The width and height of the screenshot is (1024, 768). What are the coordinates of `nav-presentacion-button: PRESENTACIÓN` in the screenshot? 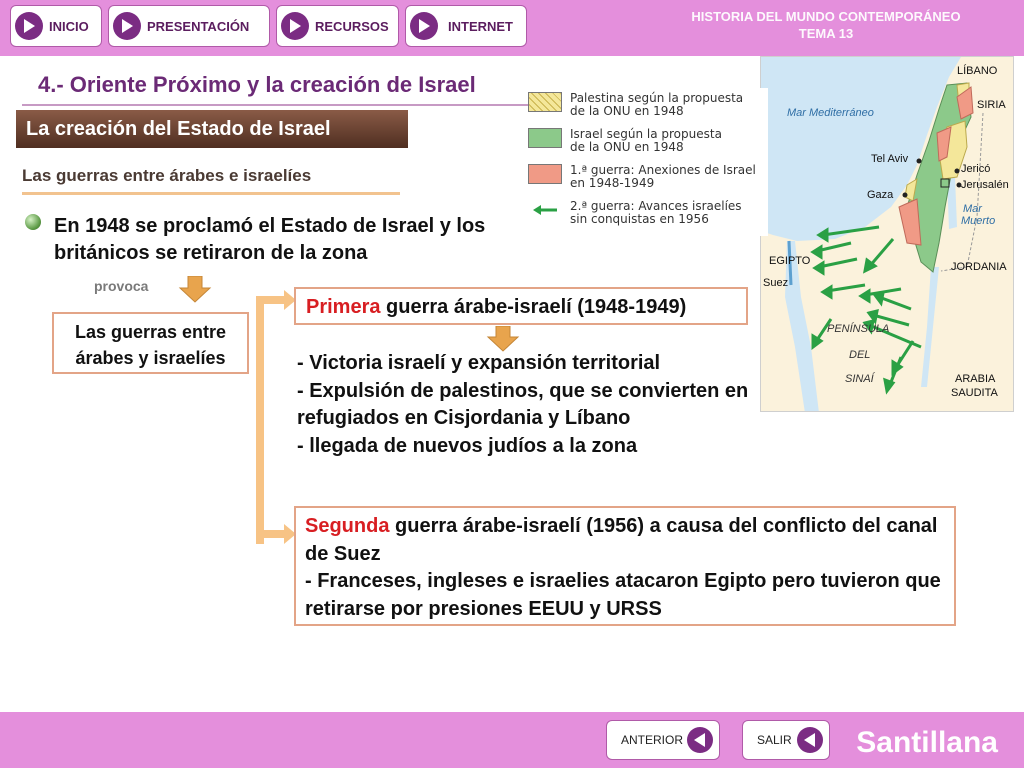 It's located at (189, 26).